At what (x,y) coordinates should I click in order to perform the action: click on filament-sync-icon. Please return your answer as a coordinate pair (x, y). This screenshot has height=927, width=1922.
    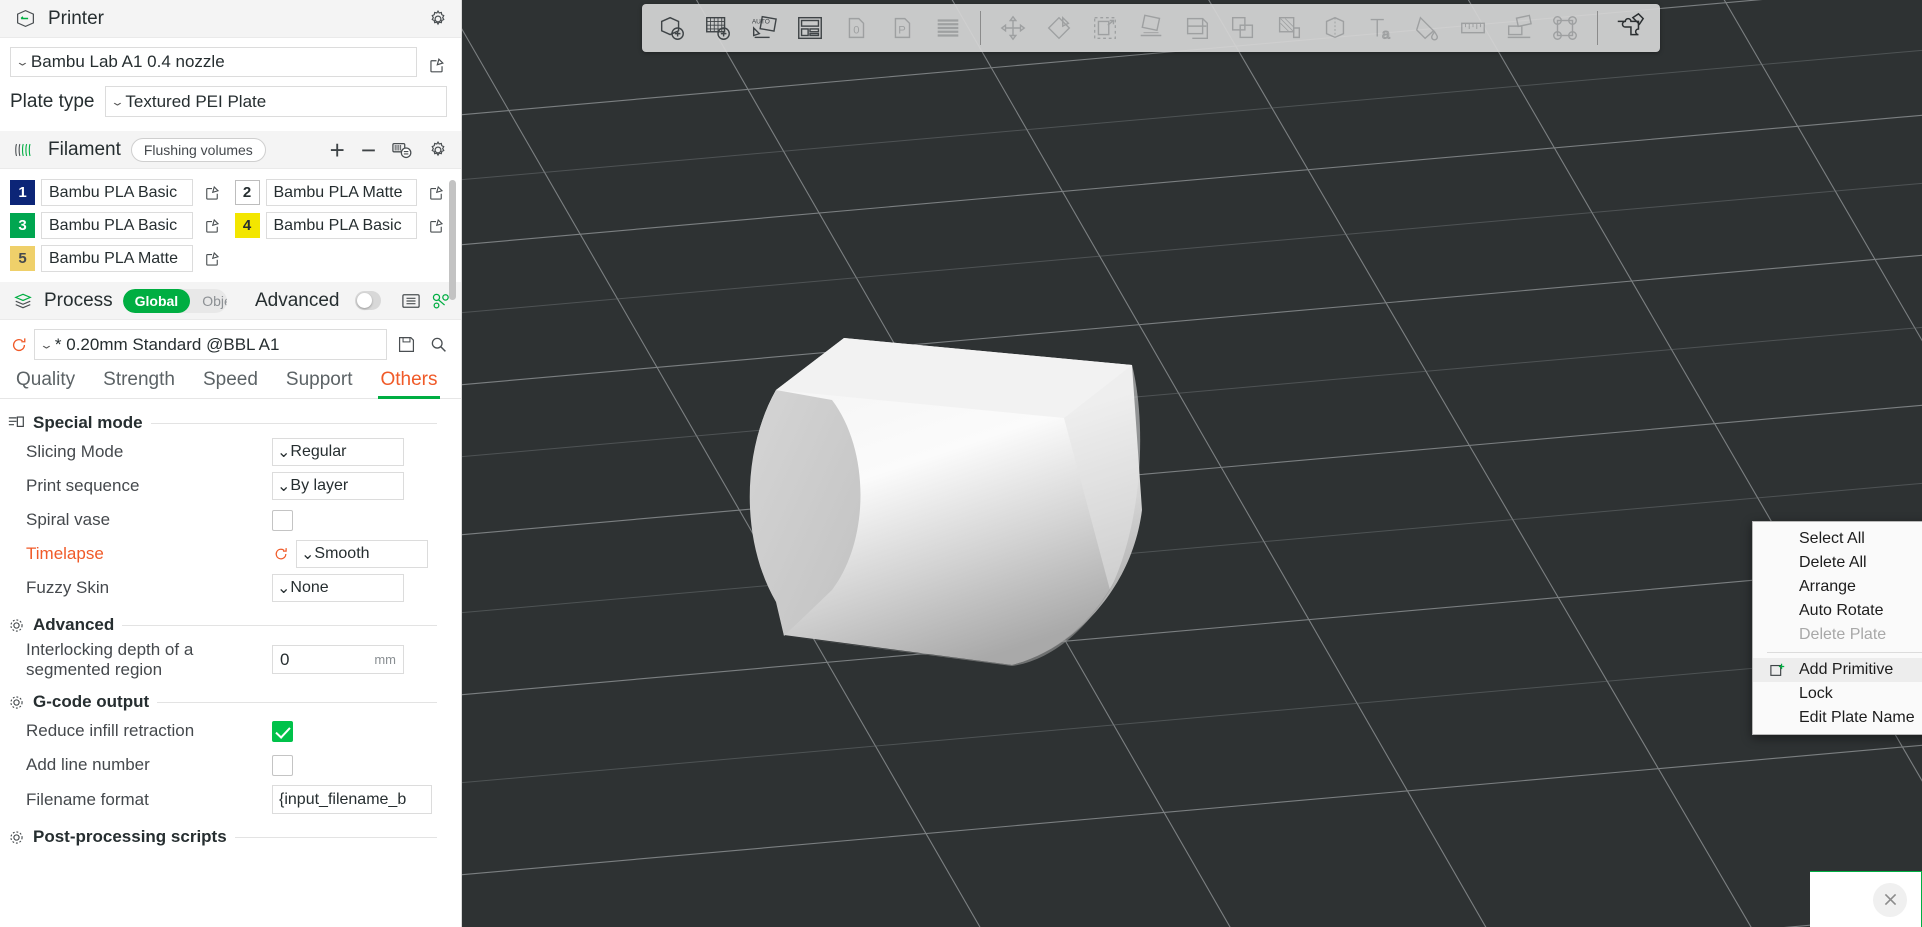
    Looking at the image, I should click on (402, 150).